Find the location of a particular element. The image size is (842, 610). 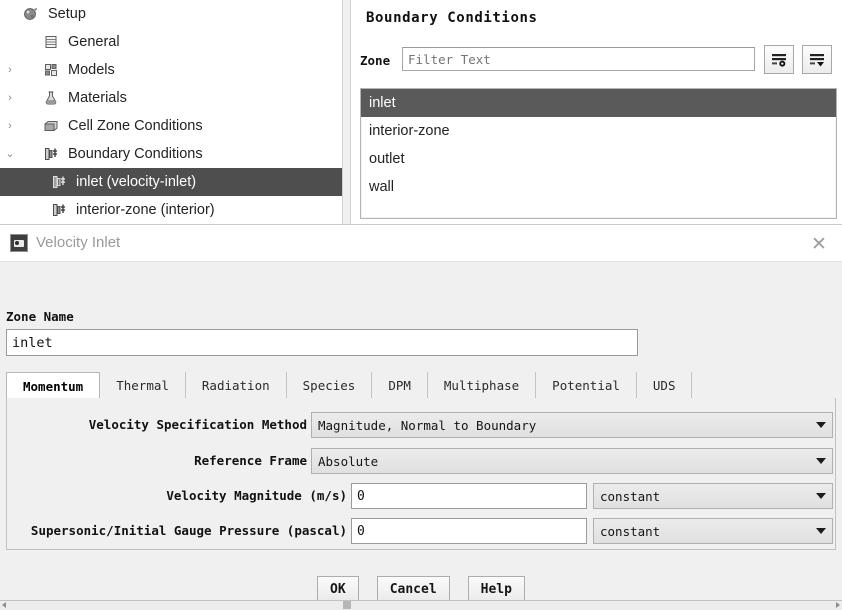

zone-list-item: wall is located at coordinates (598, 187).